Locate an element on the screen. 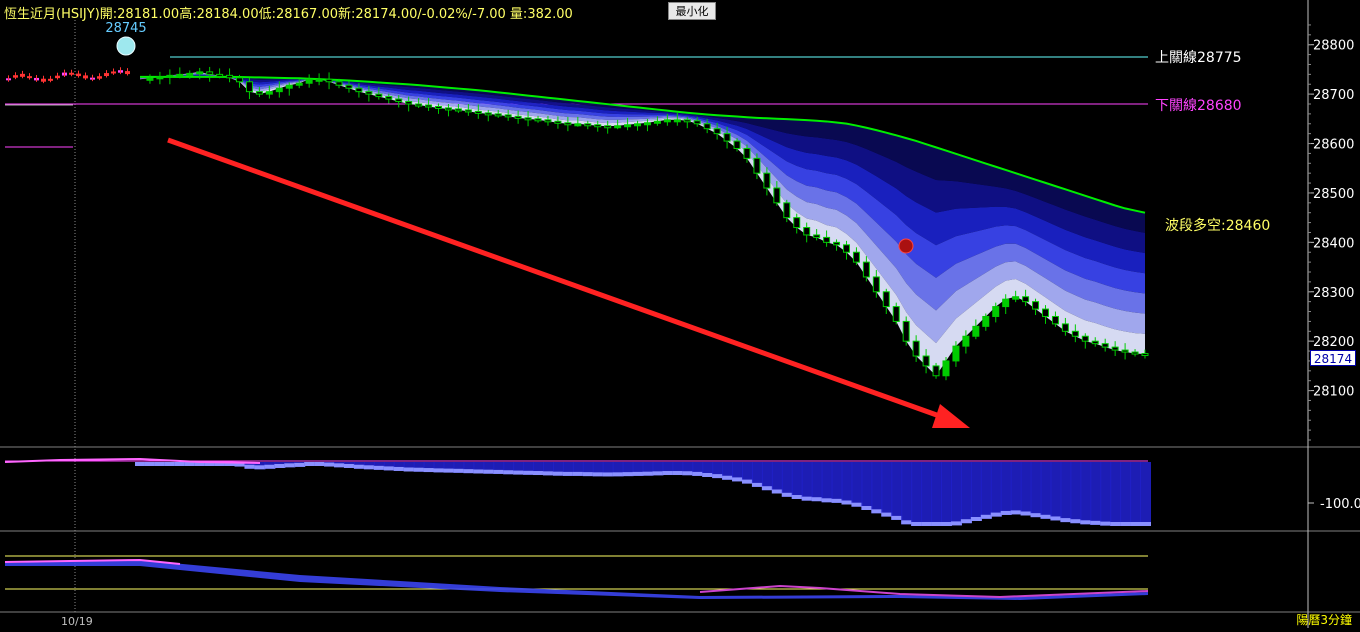 The image size is (1360, 632). y-tick-label: 28500 is located at coordinates (1333, 194).